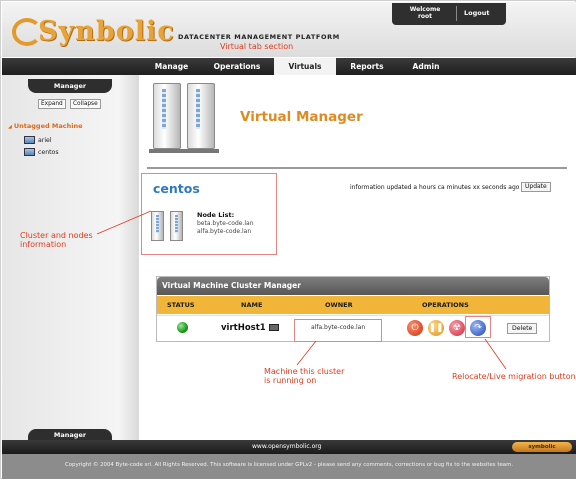 Image resolution: width=576 pixels, height=480 pixels. What do you see at coordinates (286, 446) in the screenshot?
I see `footer-url: www.opensymbolic.org` at bounding box center [286, 446].